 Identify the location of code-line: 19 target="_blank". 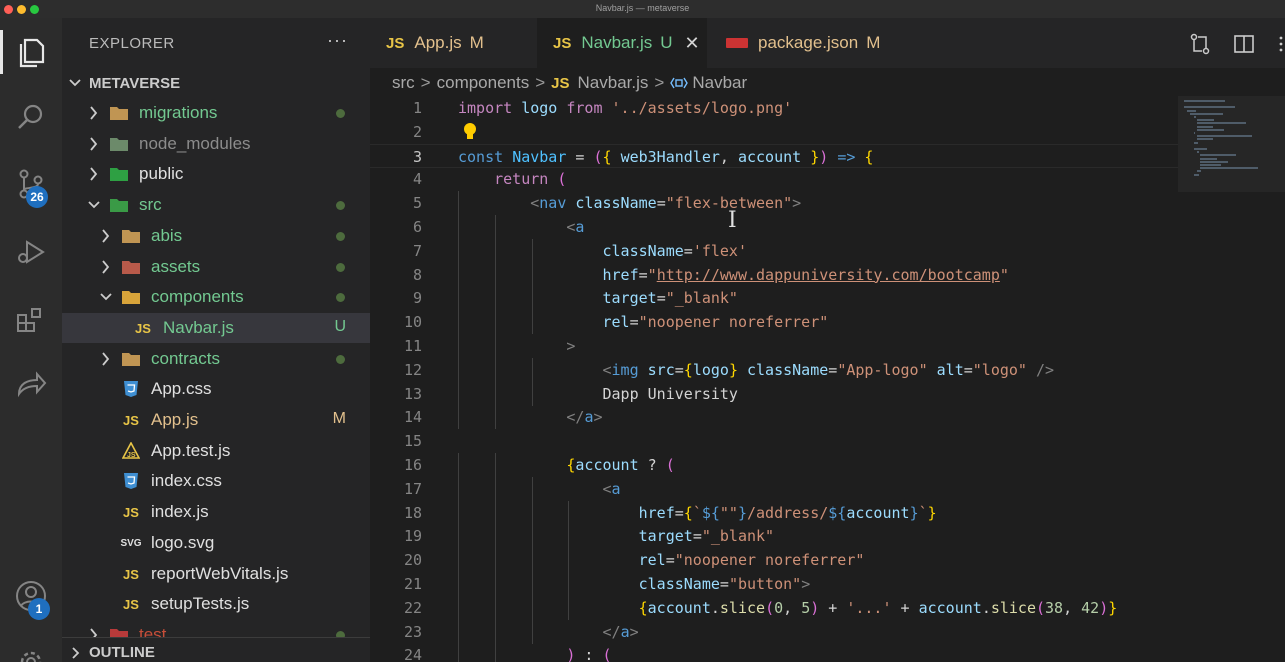
(774, 536).